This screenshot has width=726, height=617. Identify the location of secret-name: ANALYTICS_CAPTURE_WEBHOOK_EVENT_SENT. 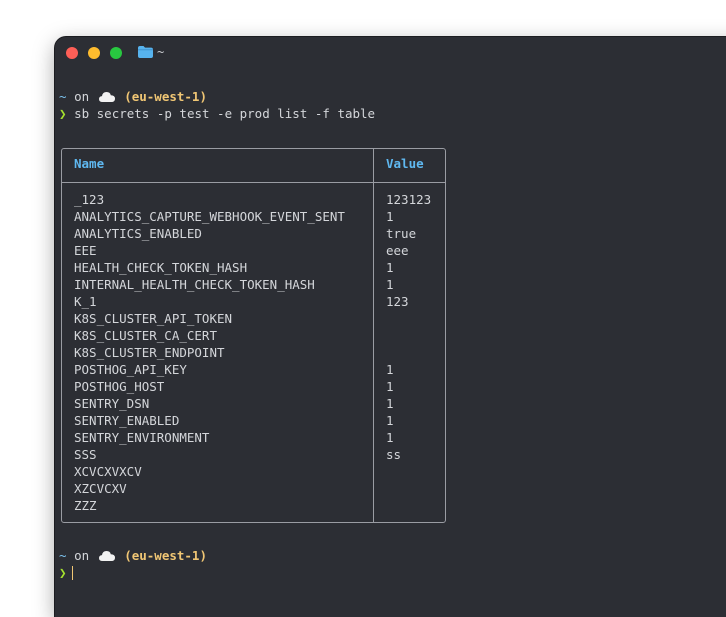
(209, 216).